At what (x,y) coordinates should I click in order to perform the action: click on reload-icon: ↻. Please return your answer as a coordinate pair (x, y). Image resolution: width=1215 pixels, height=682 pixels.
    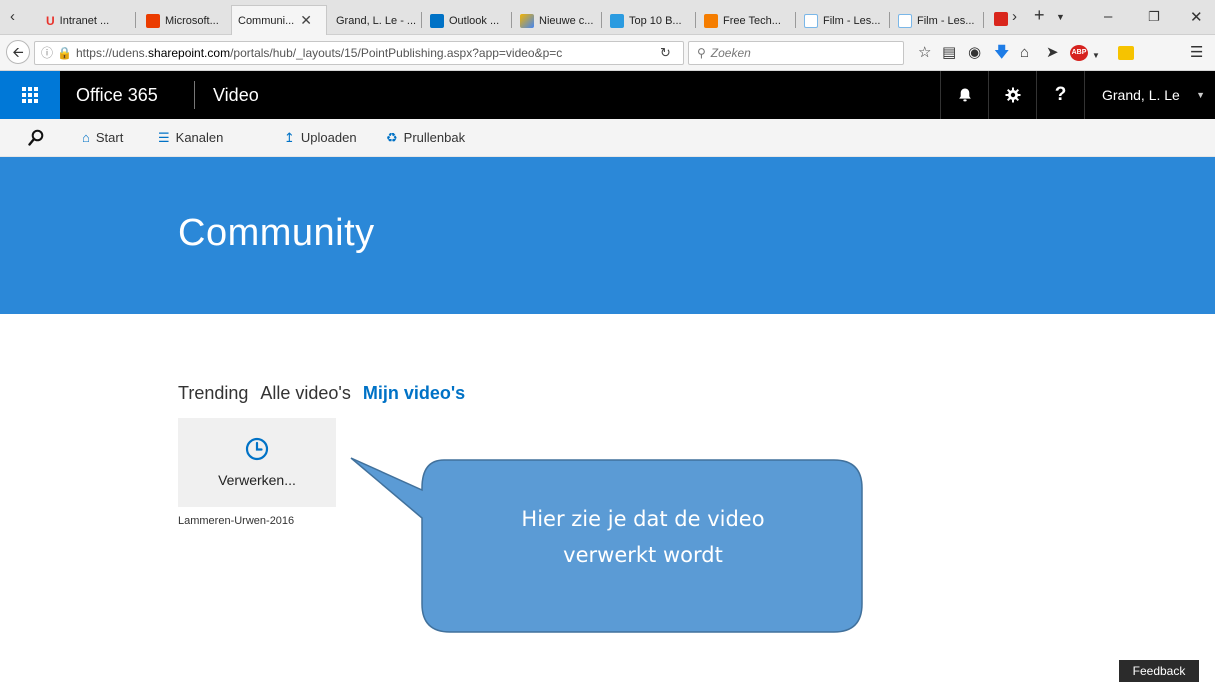
    Looking at the image, I should click on (665, 53).